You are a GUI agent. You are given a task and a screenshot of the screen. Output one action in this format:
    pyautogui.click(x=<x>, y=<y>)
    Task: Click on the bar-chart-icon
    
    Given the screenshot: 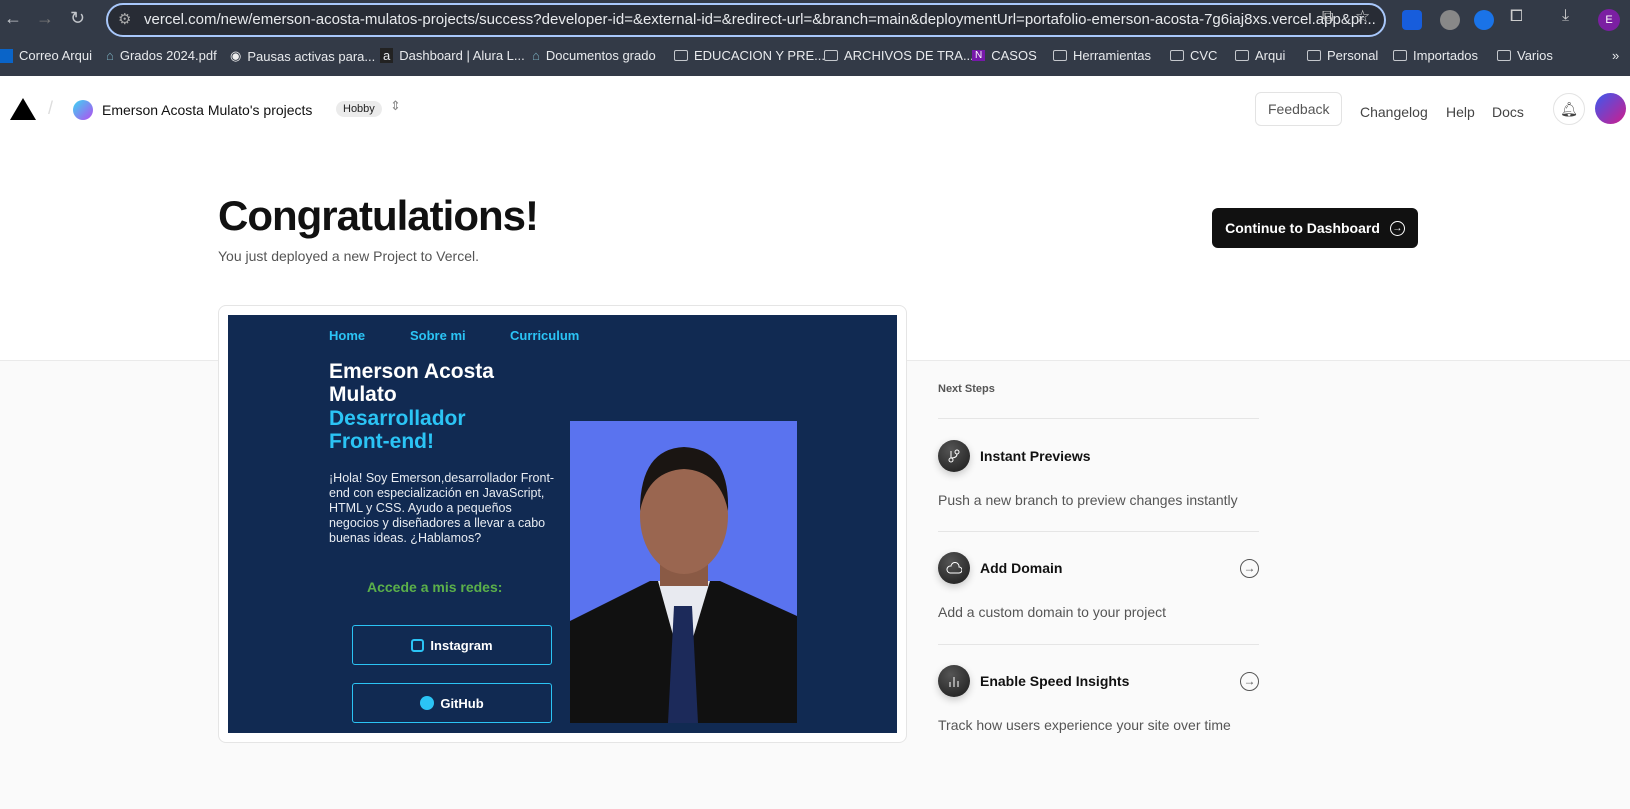 What is the action you would take?
    pyautogui.click(x=954, y=681)
    